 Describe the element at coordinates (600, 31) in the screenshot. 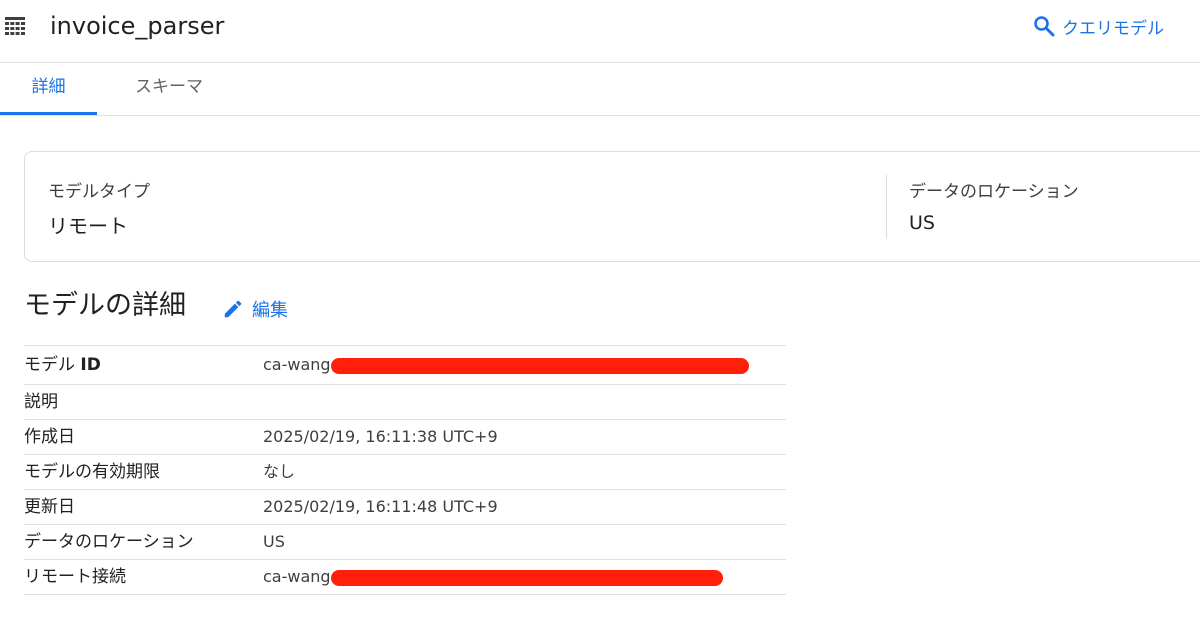

I see `top-bar: invoice_parser クエリモデル` at that location.